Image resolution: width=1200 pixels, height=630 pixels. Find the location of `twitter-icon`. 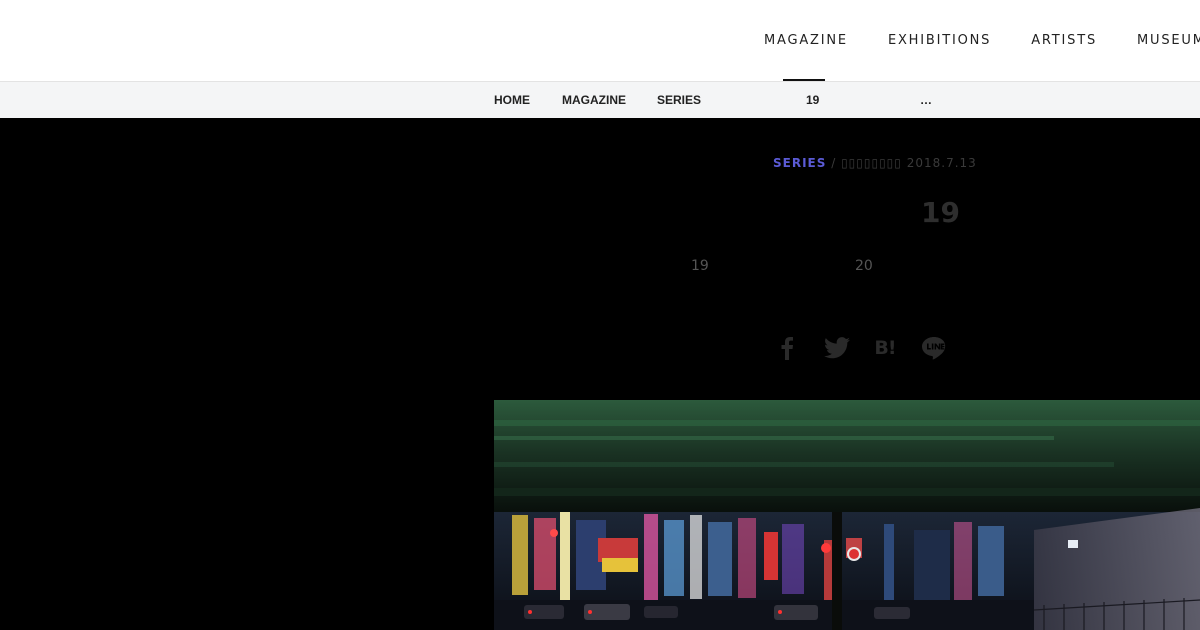

twitter-icon is located at coordinates (837, 348).